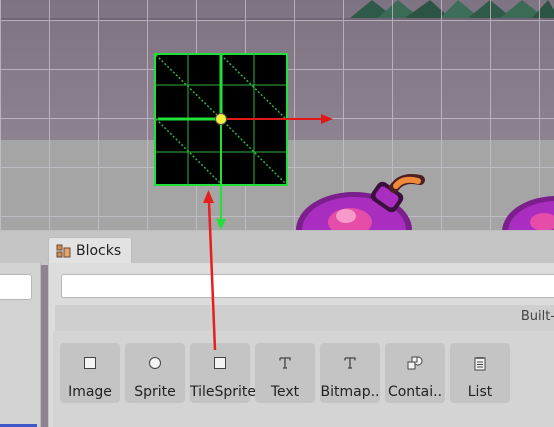  I want to click on block-label: Contai.., so click(415, 392).